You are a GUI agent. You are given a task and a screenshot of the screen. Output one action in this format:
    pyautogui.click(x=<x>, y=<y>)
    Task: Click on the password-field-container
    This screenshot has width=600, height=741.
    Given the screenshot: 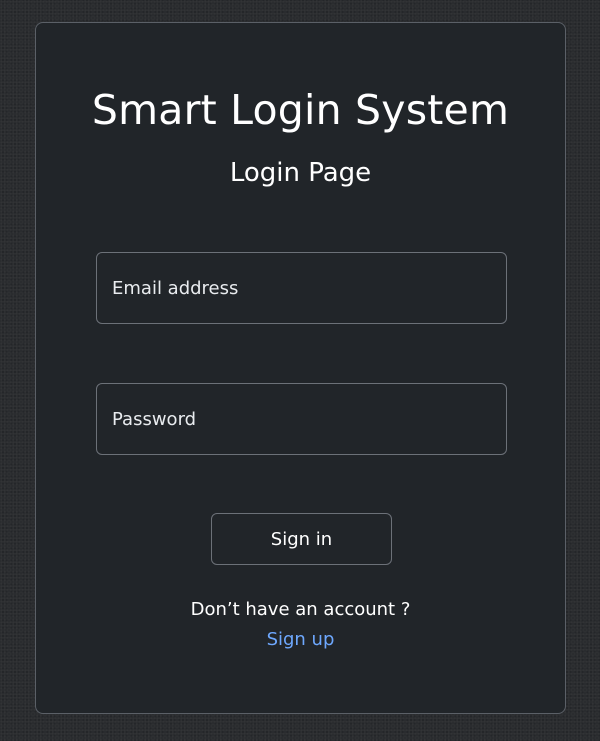 What is the action you would take?
    pyautogui.click(x=301, y=419)
    